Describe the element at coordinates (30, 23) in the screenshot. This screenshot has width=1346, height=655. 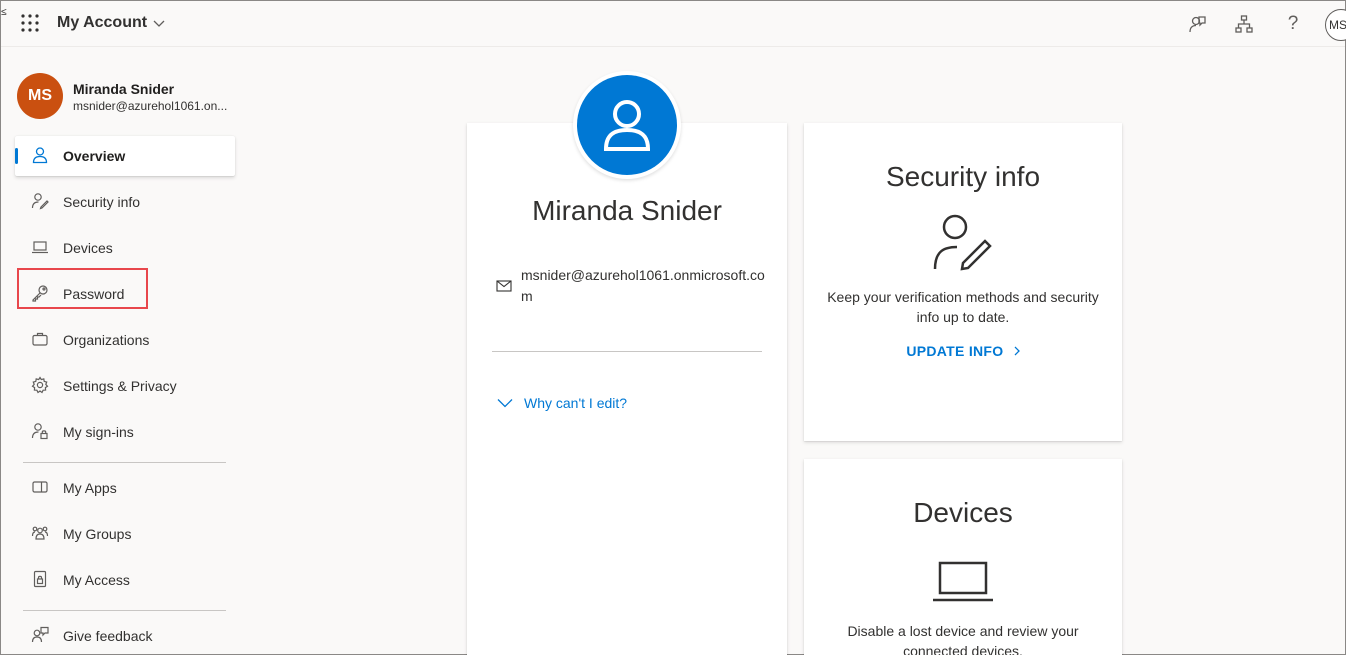
I see `app-launcher-icon` at that location.